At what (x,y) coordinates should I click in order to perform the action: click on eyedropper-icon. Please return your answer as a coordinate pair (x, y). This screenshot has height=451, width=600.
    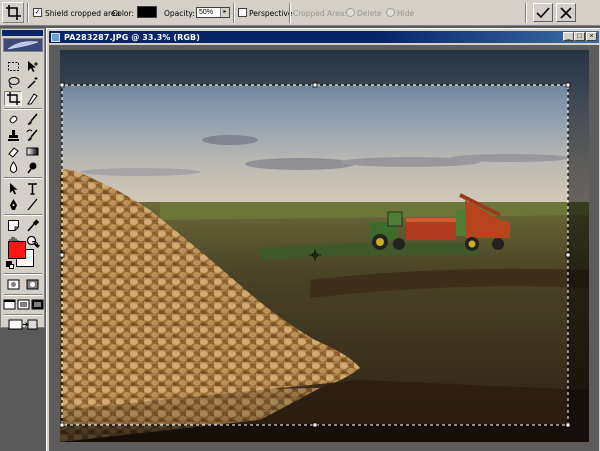
    Looking at the image, I should click on (32, 225).